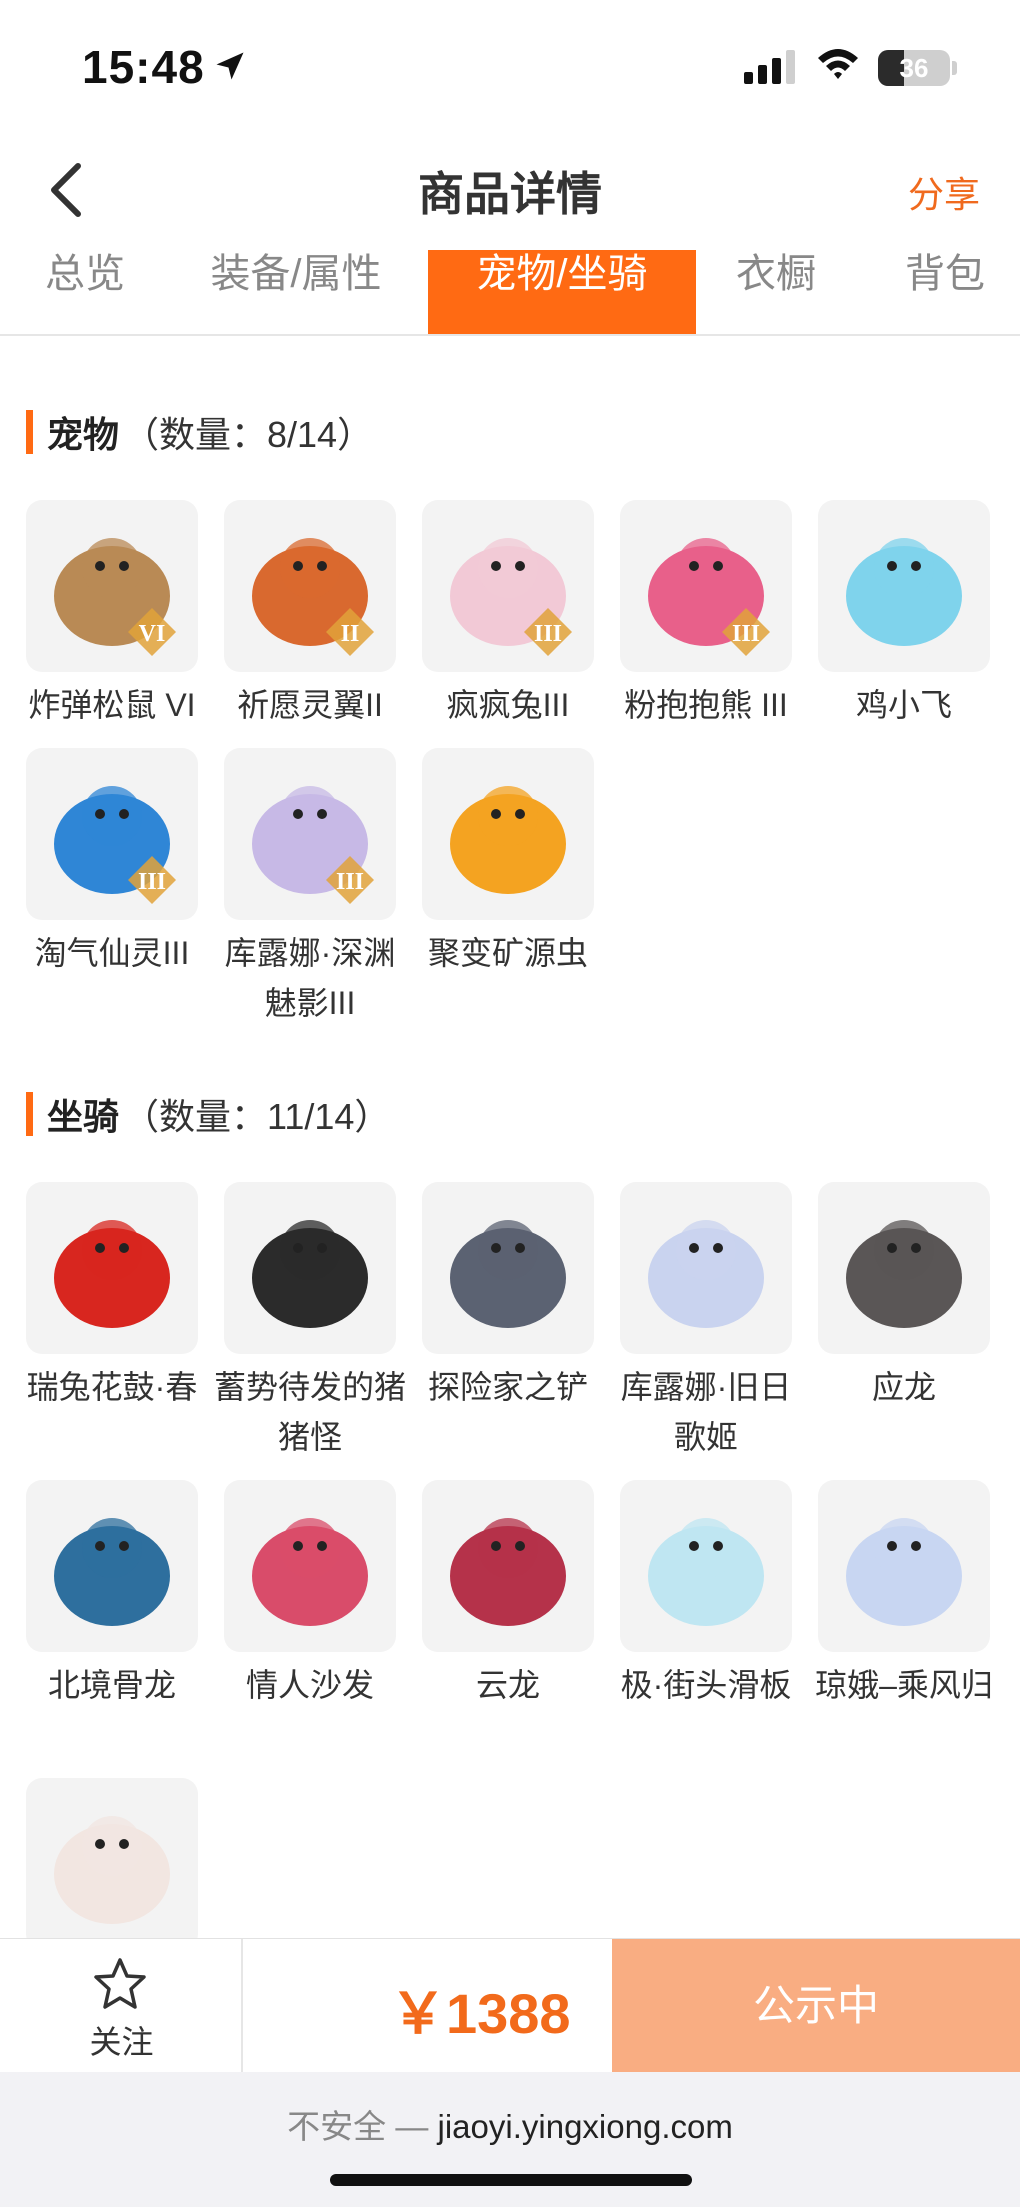  I want to click on follow-button: 关注, so click(121, 2006).